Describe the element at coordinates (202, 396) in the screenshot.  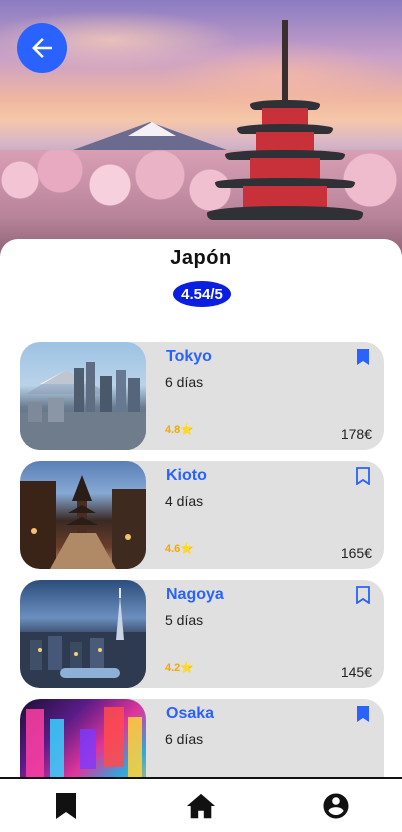
I see `city-card-tokyo: Tokyo 6 días 4.8⭐ 178€` at that location.